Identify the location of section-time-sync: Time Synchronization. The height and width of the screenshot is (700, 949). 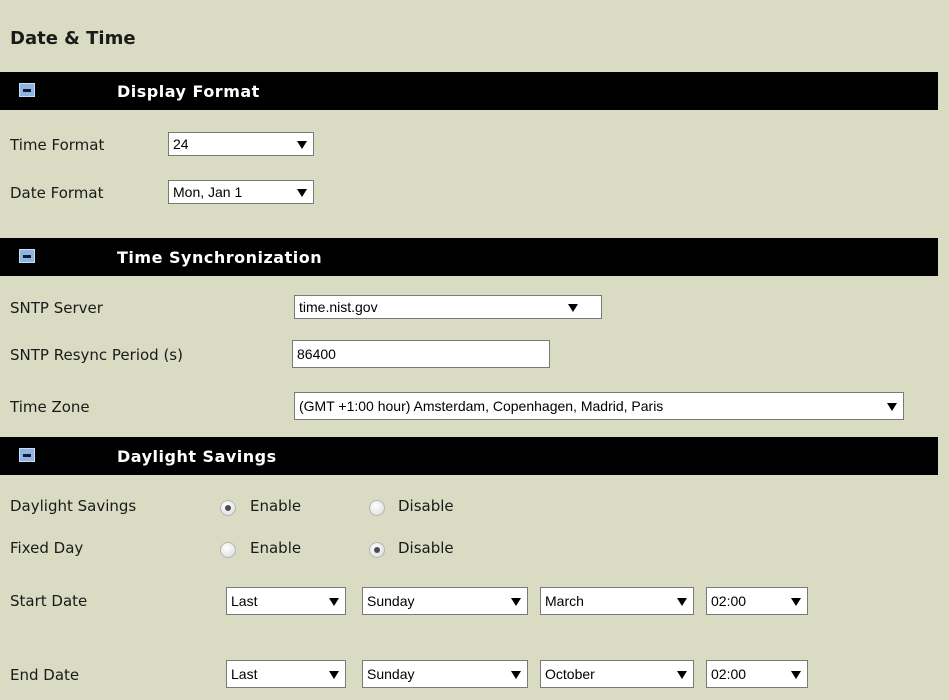
(469, 257).